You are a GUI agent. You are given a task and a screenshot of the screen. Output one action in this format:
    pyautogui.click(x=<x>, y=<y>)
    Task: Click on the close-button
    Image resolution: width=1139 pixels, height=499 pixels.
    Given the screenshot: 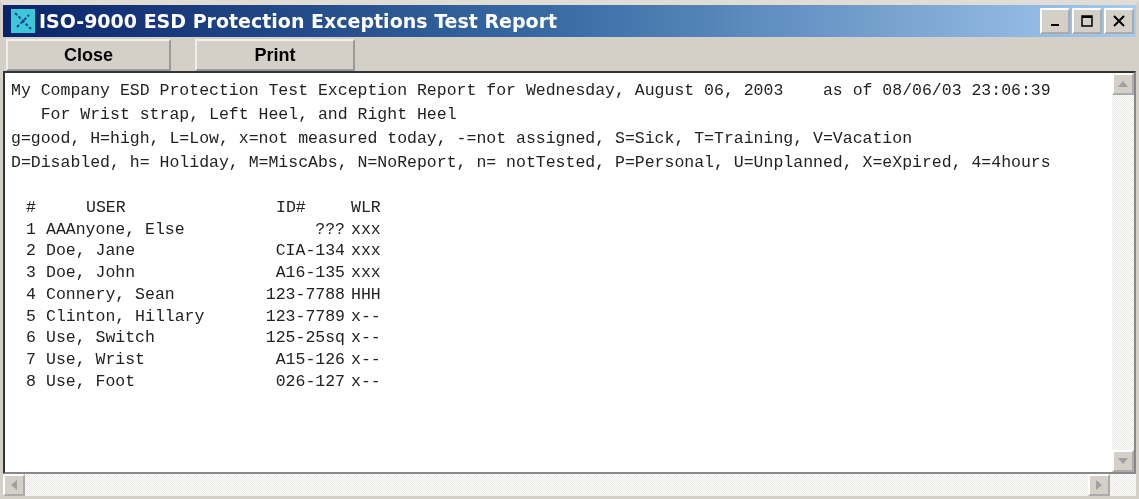 What is the action you would take?
    pyautogui.click(x=1119, y=21)
    